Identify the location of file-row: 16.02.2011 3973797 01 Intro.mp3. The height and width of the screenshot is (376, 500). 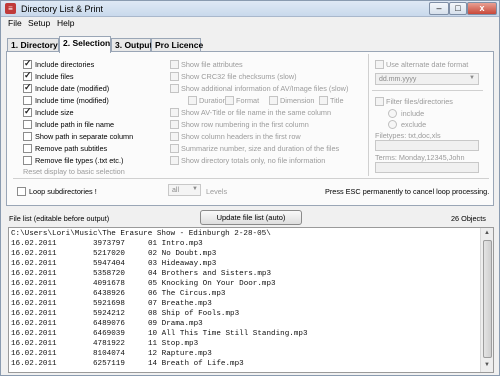
(241, 245).